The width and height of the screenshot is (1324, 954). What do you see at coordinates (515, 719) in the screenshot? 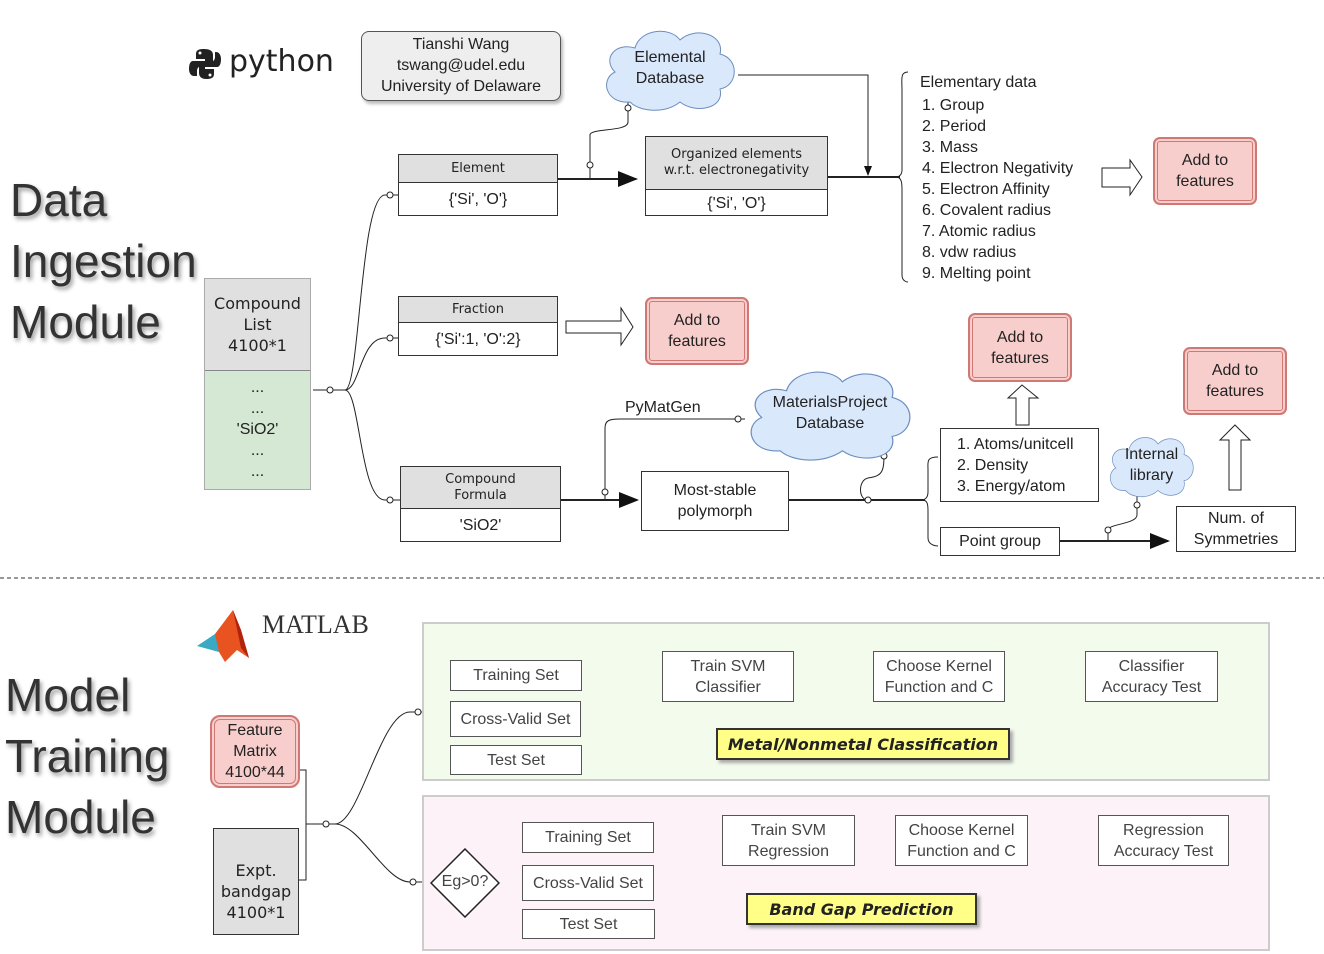
I see `cls-cross-valid-set: Cross-Valid Set` at bounding box center [515, 719].